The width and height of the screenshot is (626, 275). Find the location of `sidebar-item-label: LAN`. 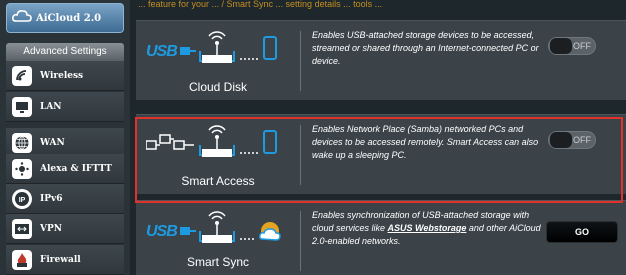

sidebar-item-label: LAN is located at coordinates (51, 106).